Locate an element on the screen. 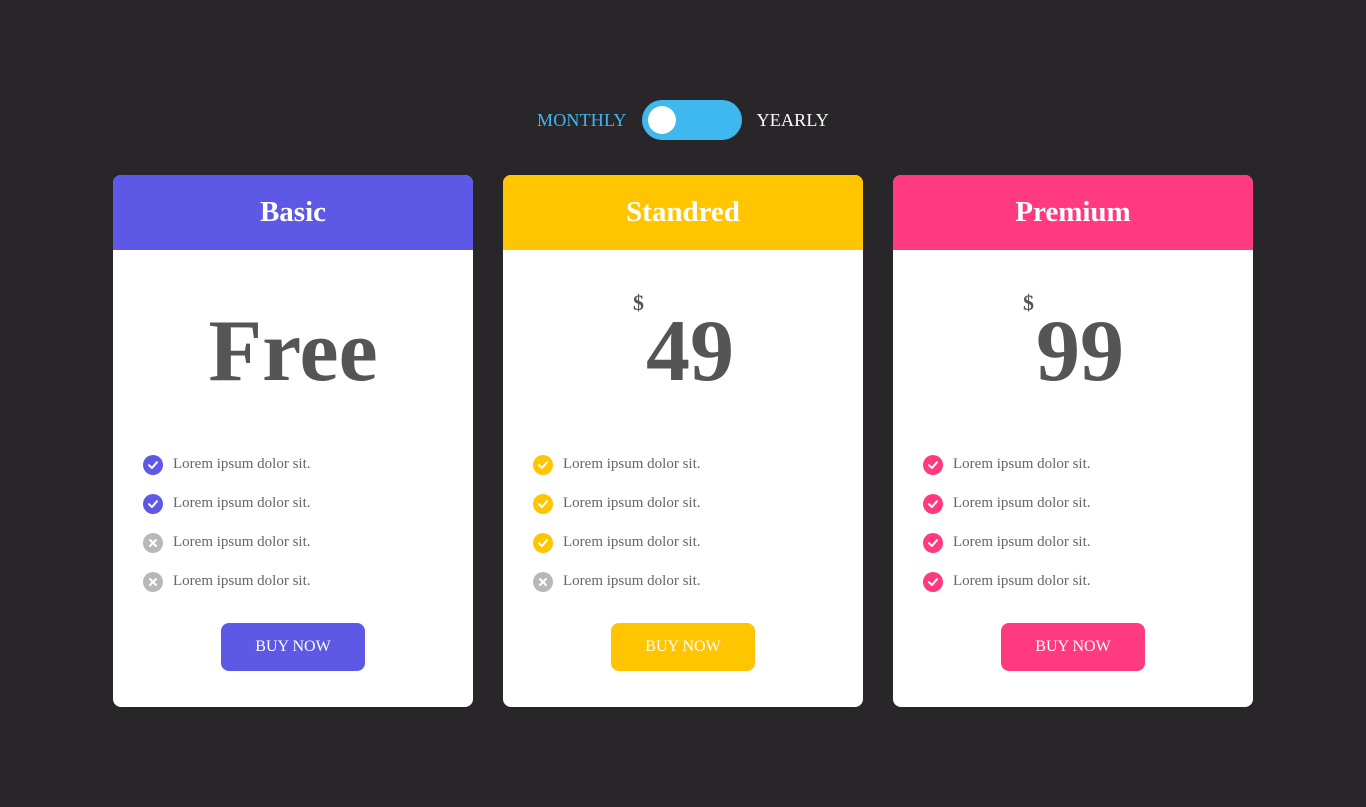 This screenshot has height=807, width=1366. price-area: Free is located at coordinates (293, 347).